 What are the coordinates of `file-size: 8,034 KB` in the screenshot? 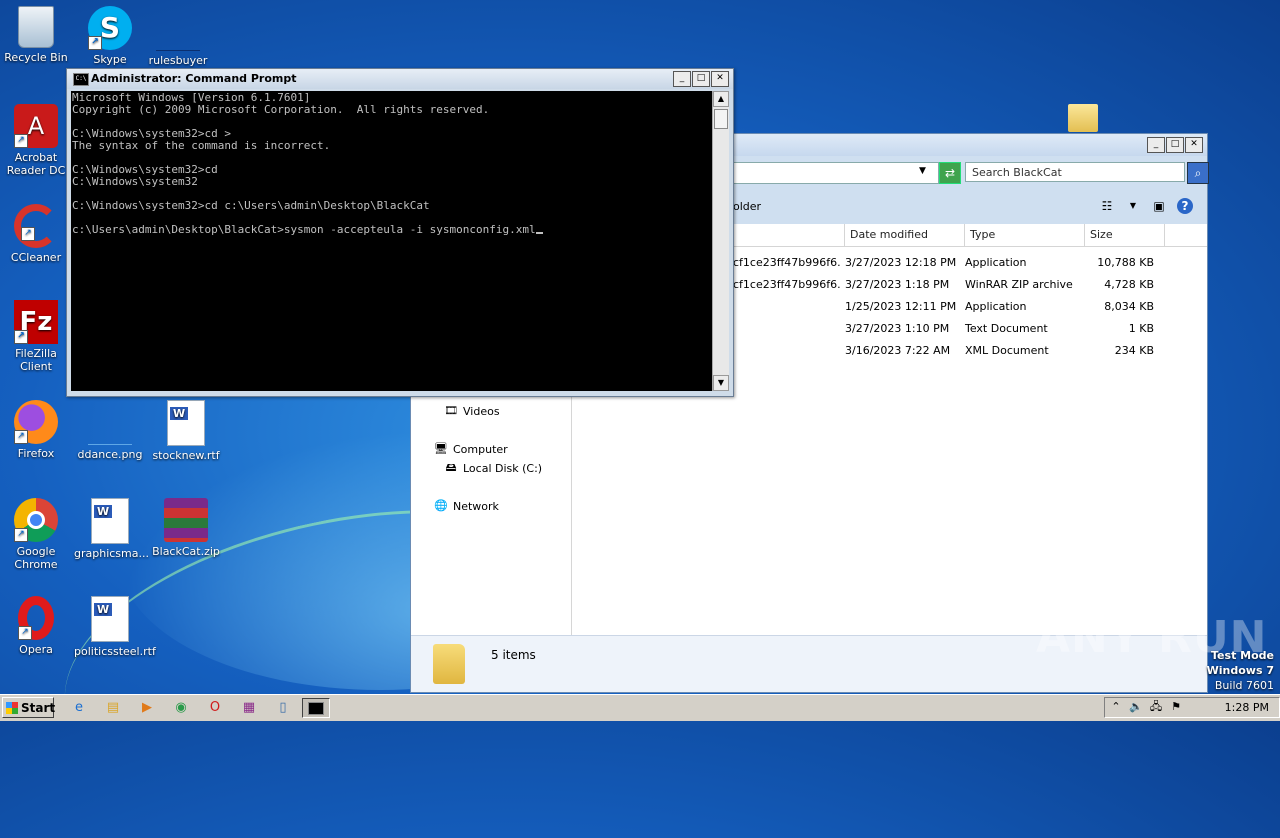 It's located at (1129, 306).